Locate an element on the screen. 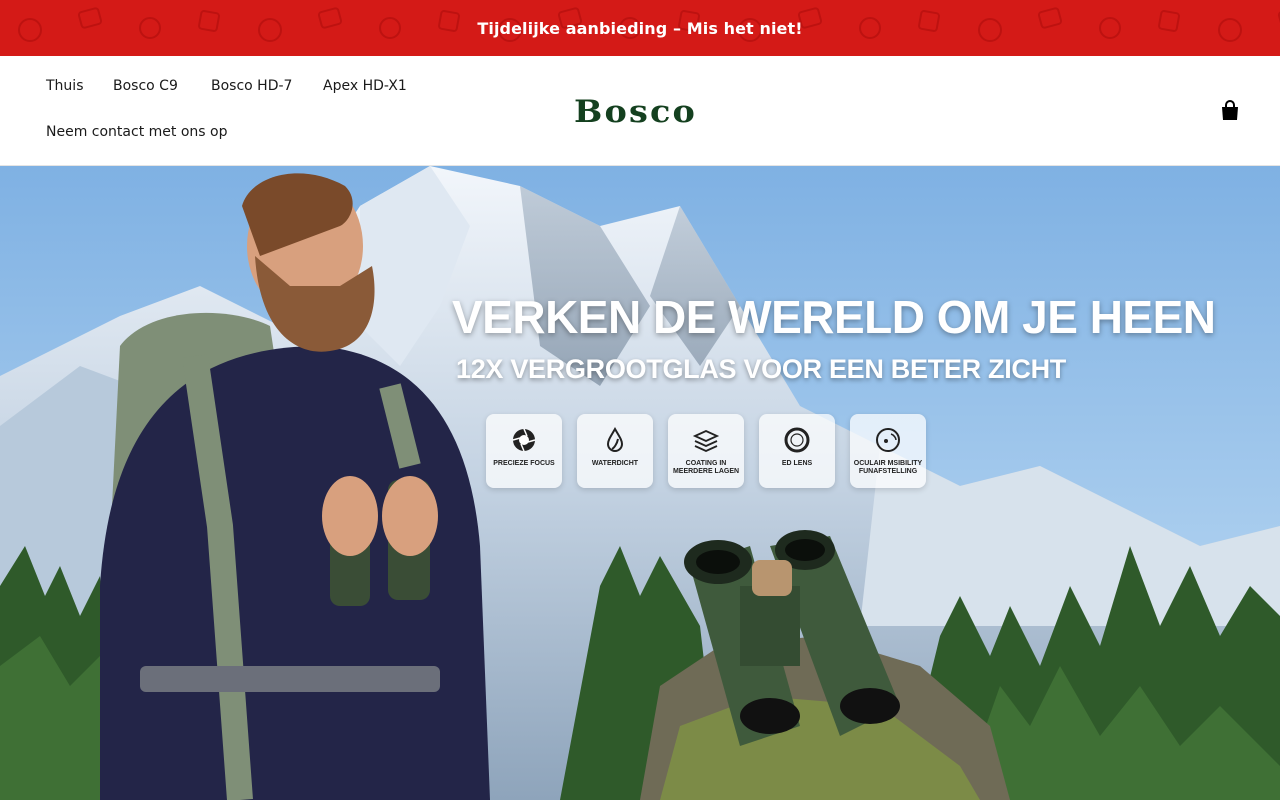 The width and height of the screenshot is (1280, 800). feature-label: PRECIEZE FOCUS is located at coordinates (524, 463).